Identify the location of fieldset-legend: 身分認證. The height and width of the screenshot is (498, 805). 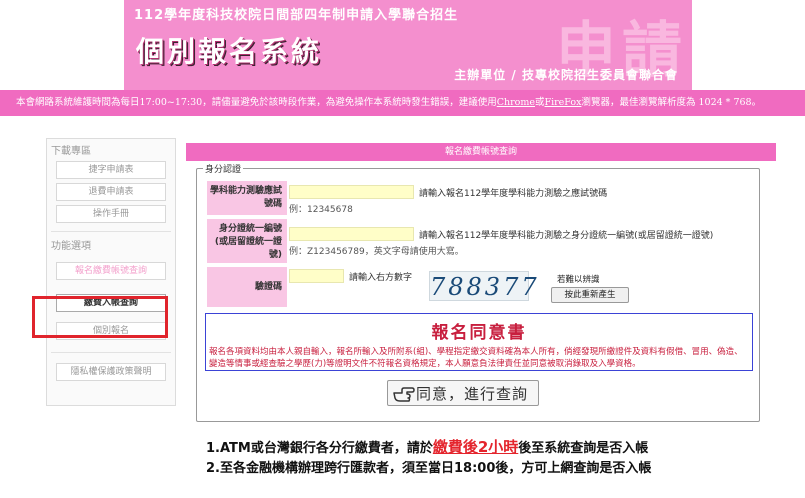
(223, 168).